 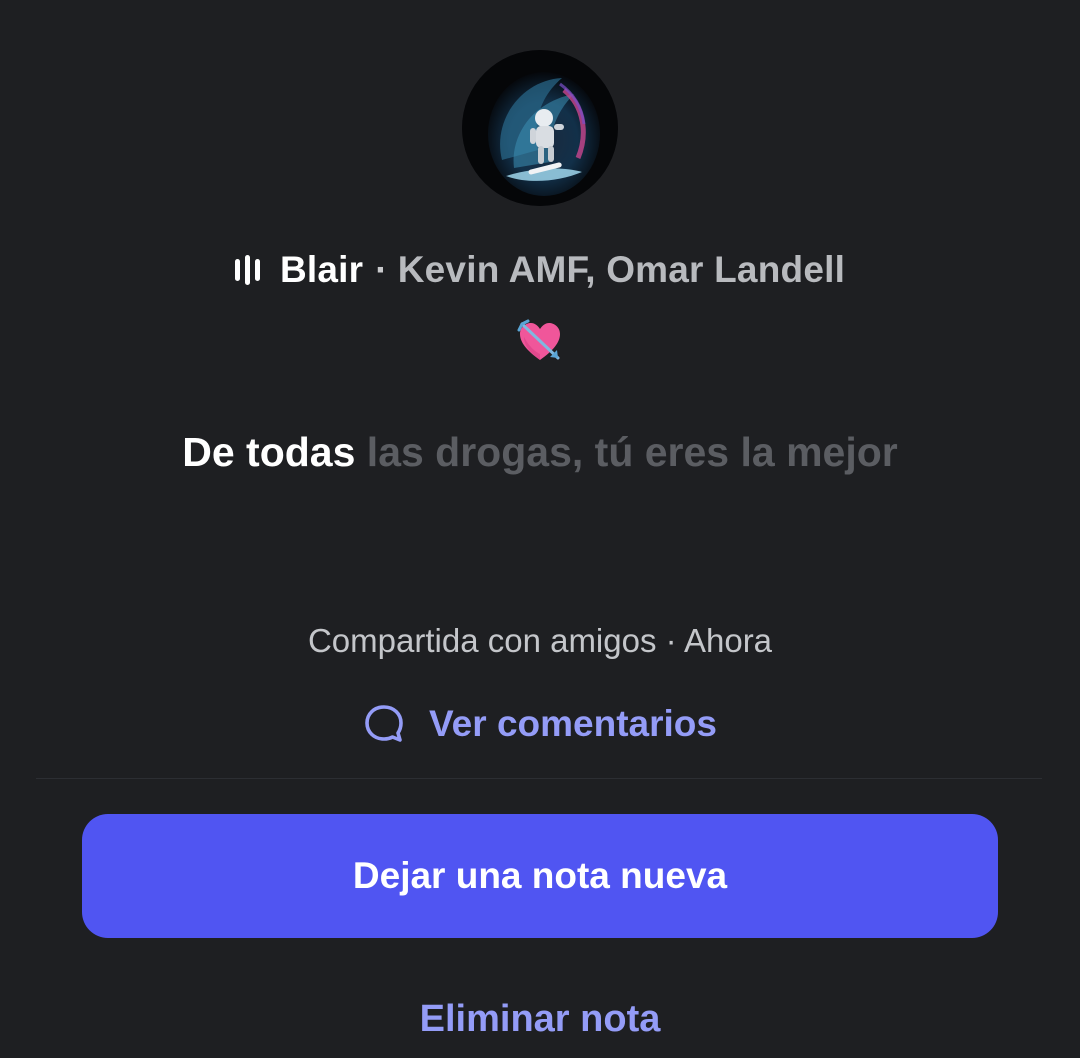 What do you see at coordinates (247, 270) in the screenshot?
I see `audio-bars-icon` at bounding box center [247, 270].